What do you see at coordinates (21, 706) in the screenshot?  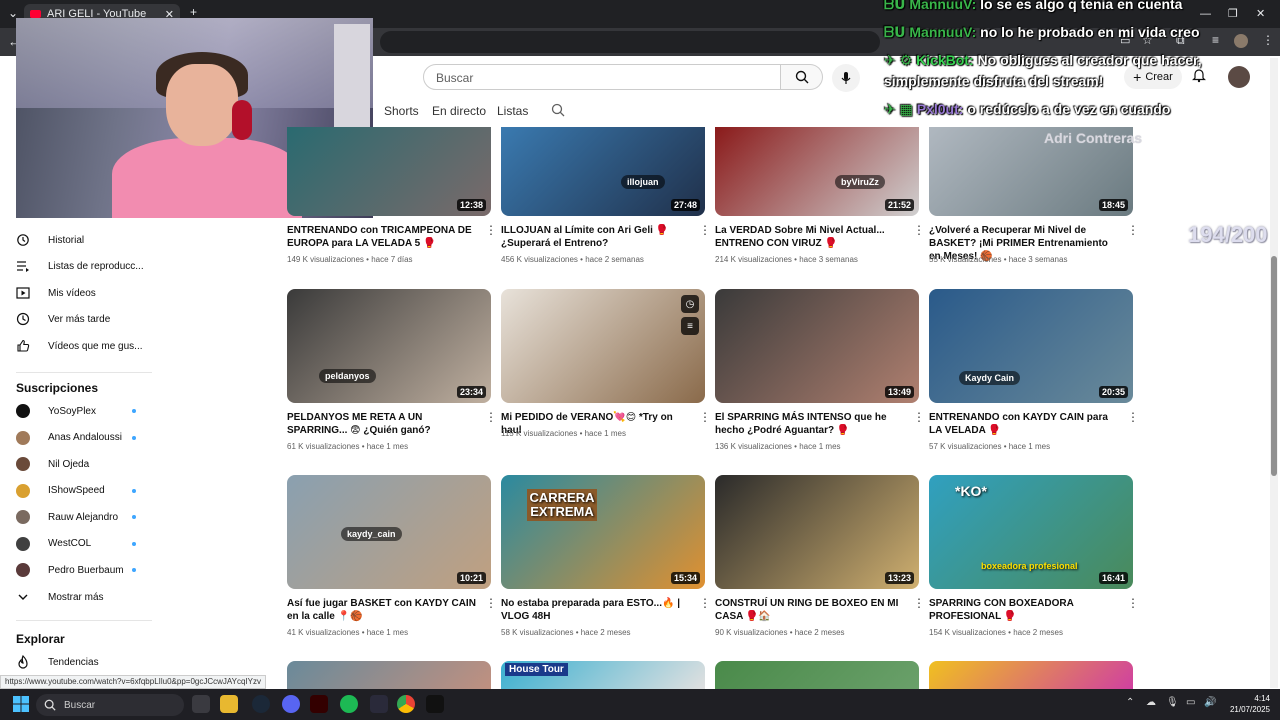 I see `windows-start-icon` at bounding box center [21, 706].